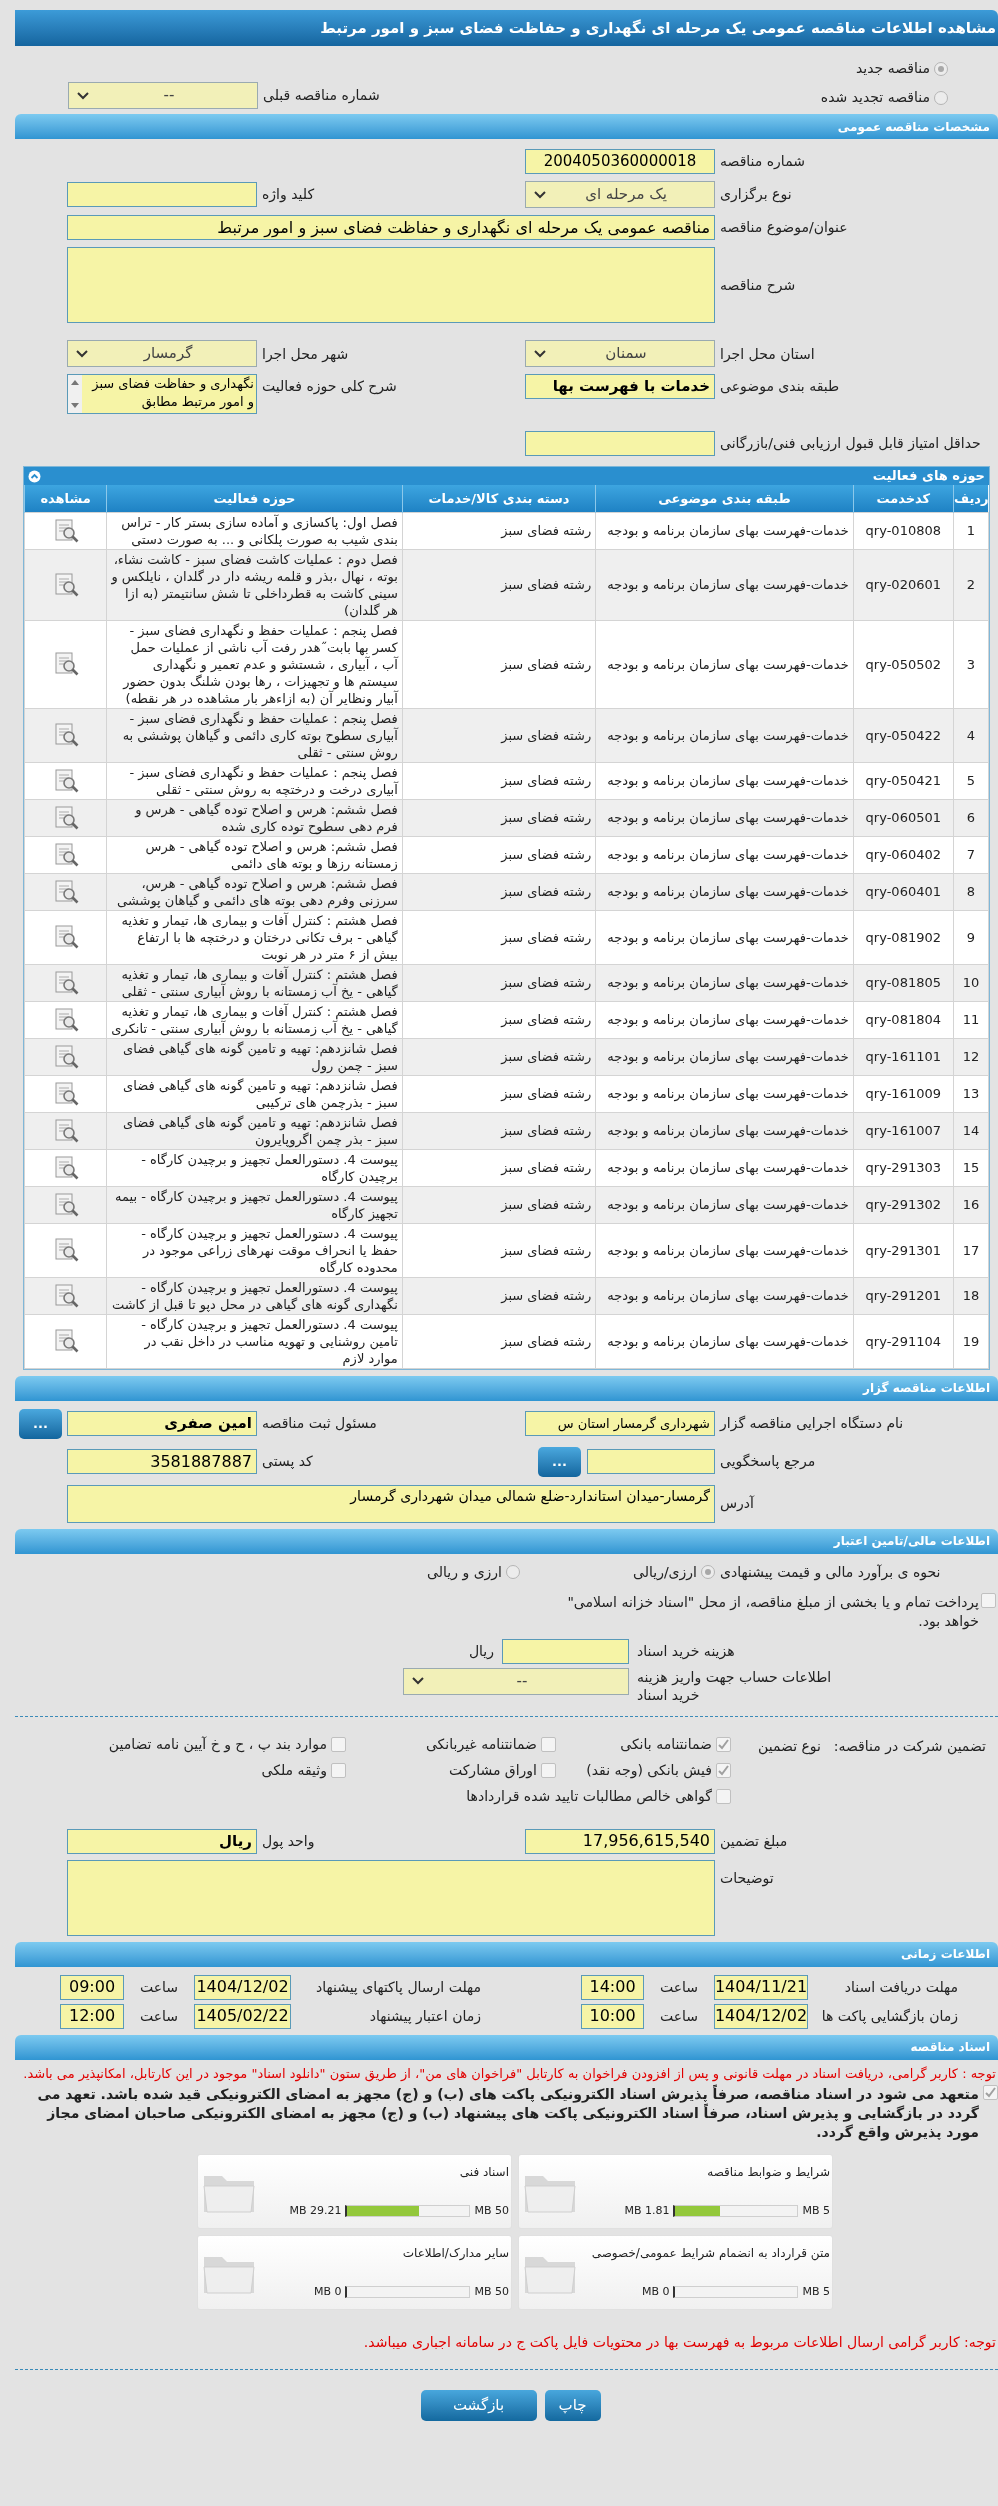 The image size is (998, 2506). Describe the element at coordinates (572, 2405) in the screenshot. I see `action-button: چاپ` at that location.